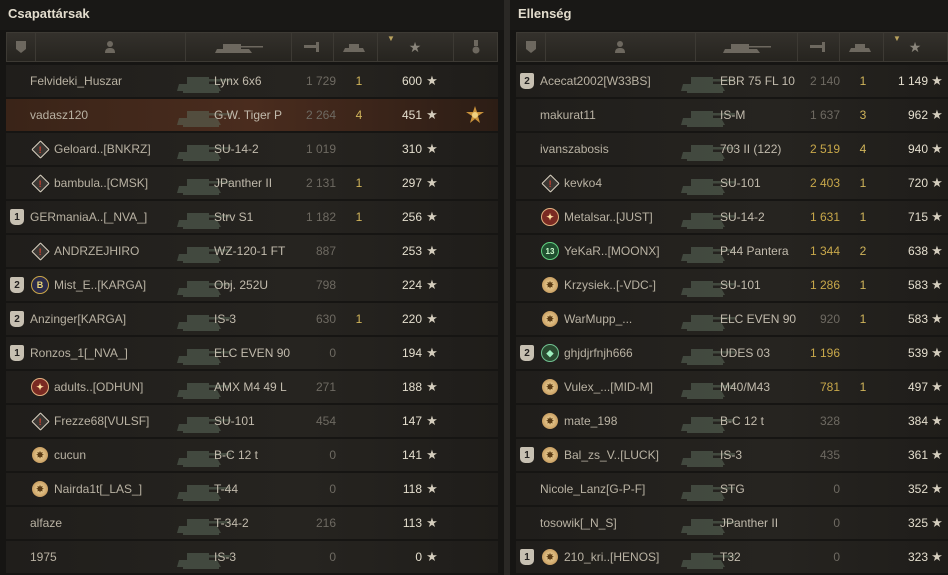  Describe the element at coordinates (101, 421) in the screenshot. I see `player-name: Frezze68[VULSF]` at that location.